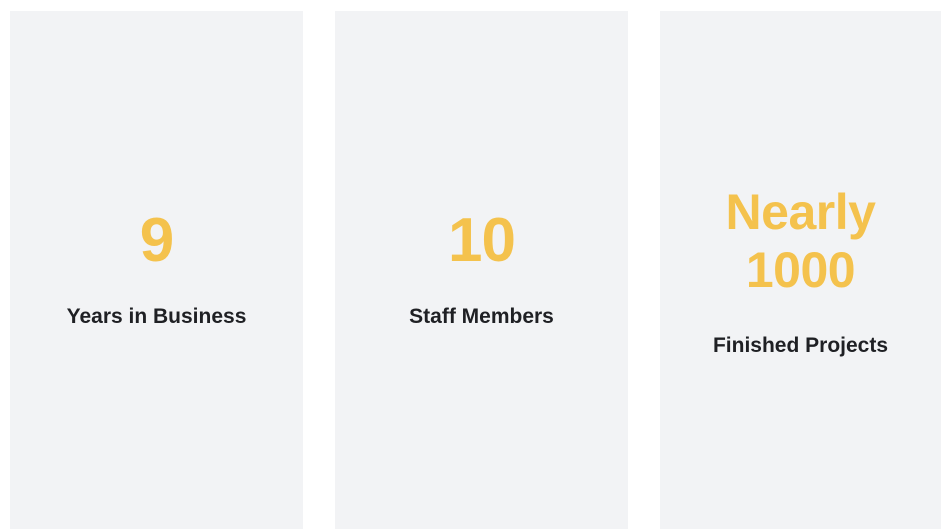 This screenshot has width=941, height=529. What do you see at coordinates (156, 240) in the screenshot?
I see `stat-value-years: 9` at bounding box center [156, 240].